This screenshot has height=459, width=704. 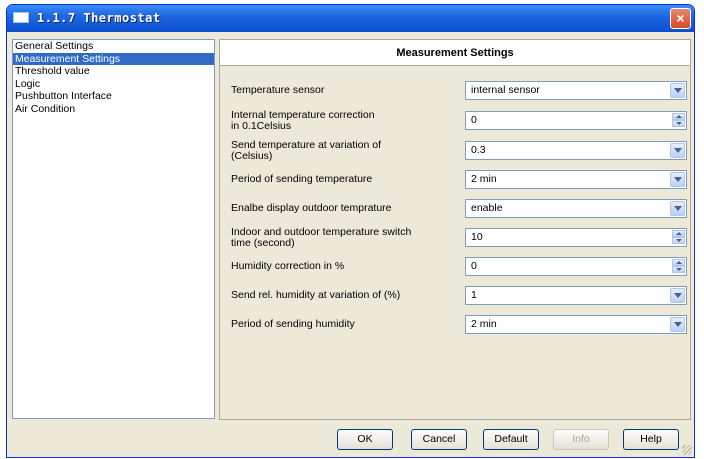 I want to click on sidebar-item-air-condition: Air Condition, so click(x=113, y=109).